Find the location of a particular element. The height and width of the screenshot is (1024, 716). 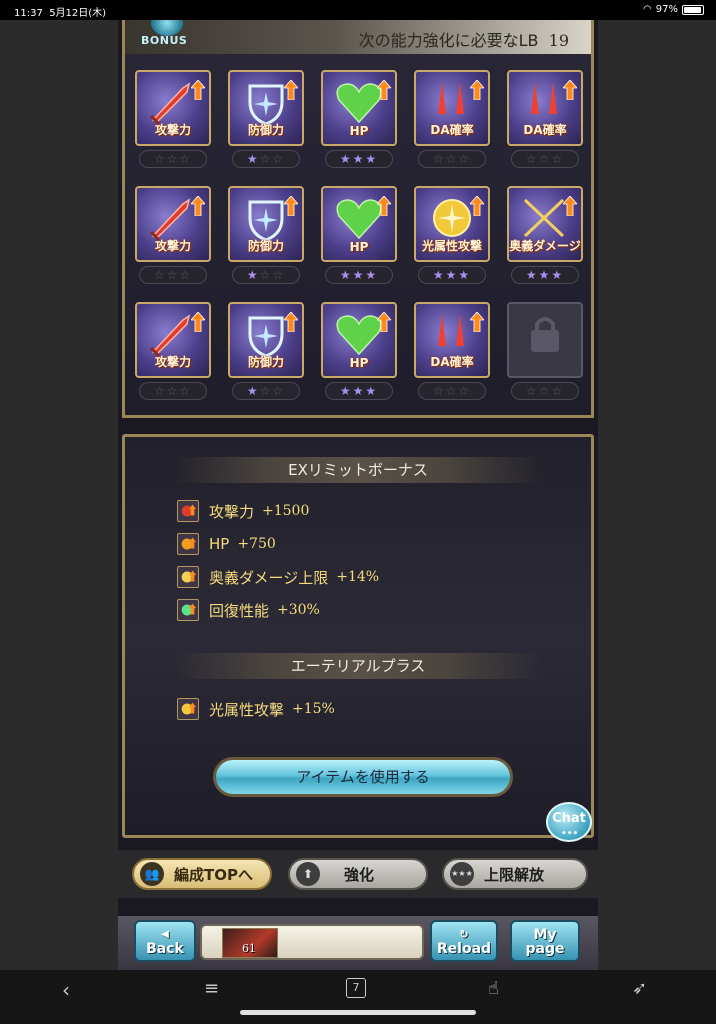

tab-enhance-label: 強化 is located at coordinates (359, 874).